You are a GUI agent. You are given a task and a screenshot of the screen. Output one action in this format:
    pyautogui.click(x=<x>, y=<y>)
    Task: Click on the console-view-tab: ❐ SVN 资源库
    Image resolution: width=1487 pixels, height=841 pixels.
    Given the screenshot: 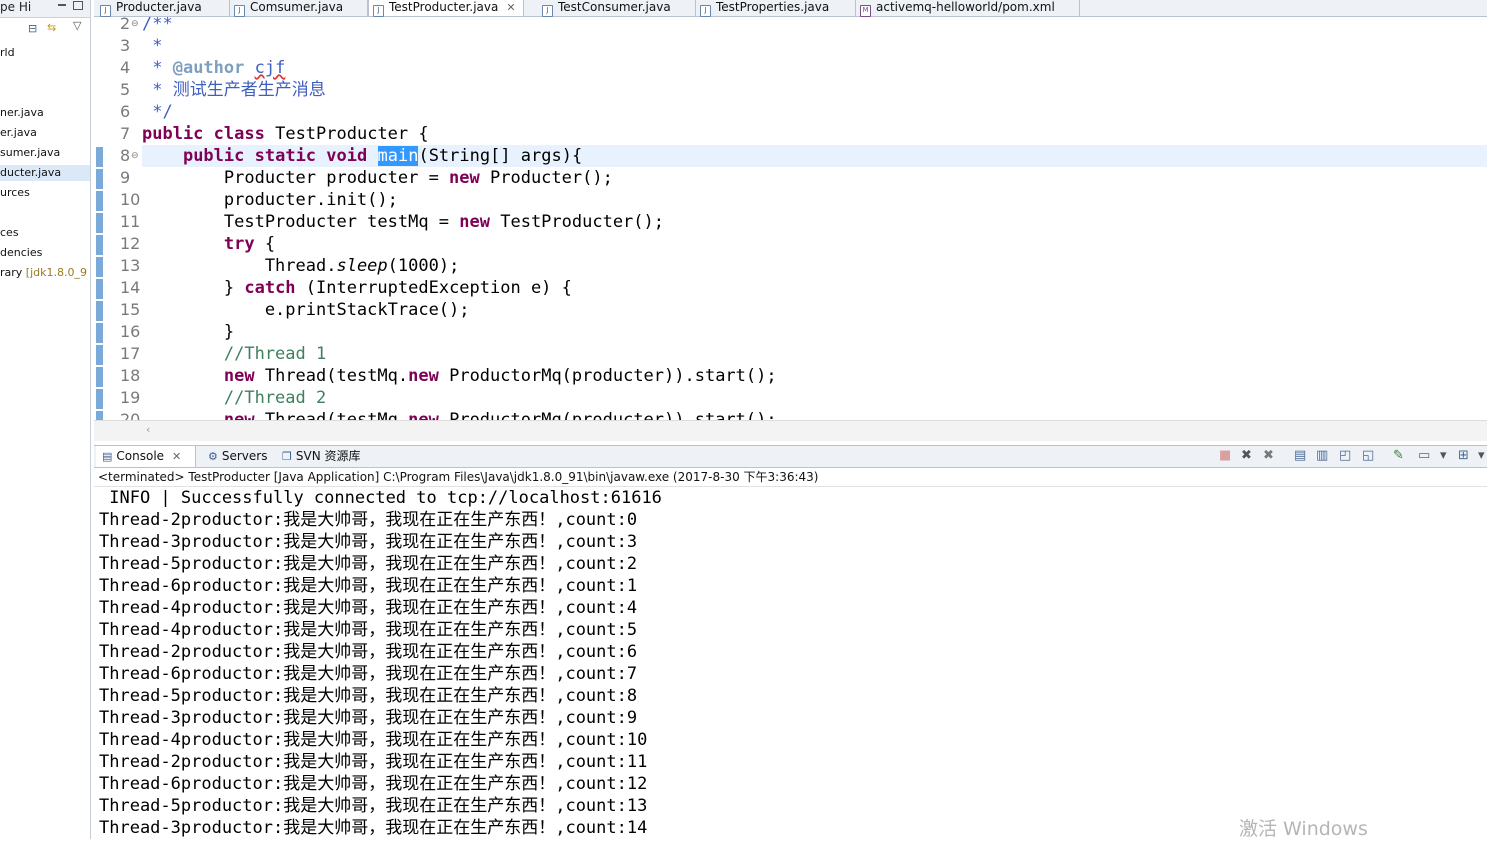 What is the action you would take?
    pyautogui.click(x=322, y=456)
    